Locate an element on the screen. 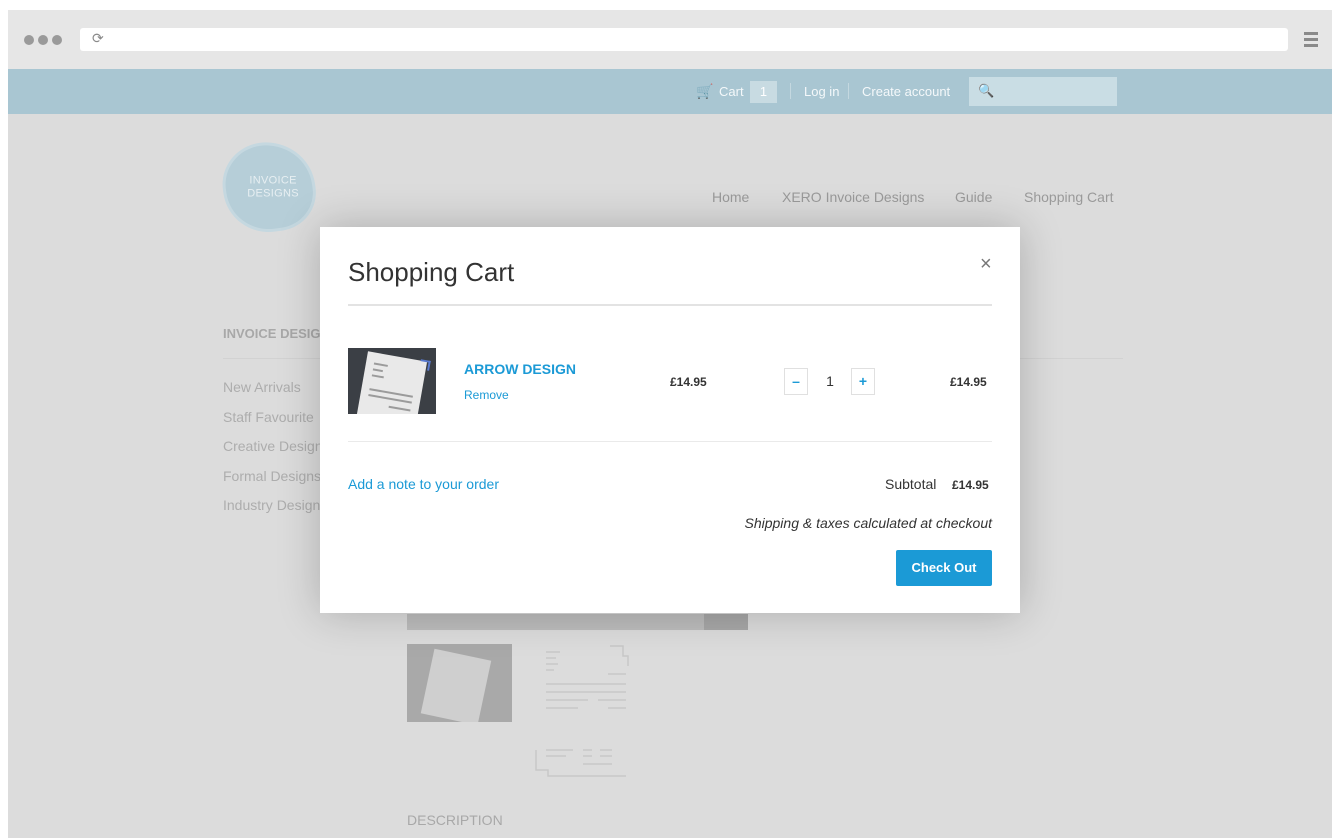  quantity-value: 1 is located at coordinates (830, 381).